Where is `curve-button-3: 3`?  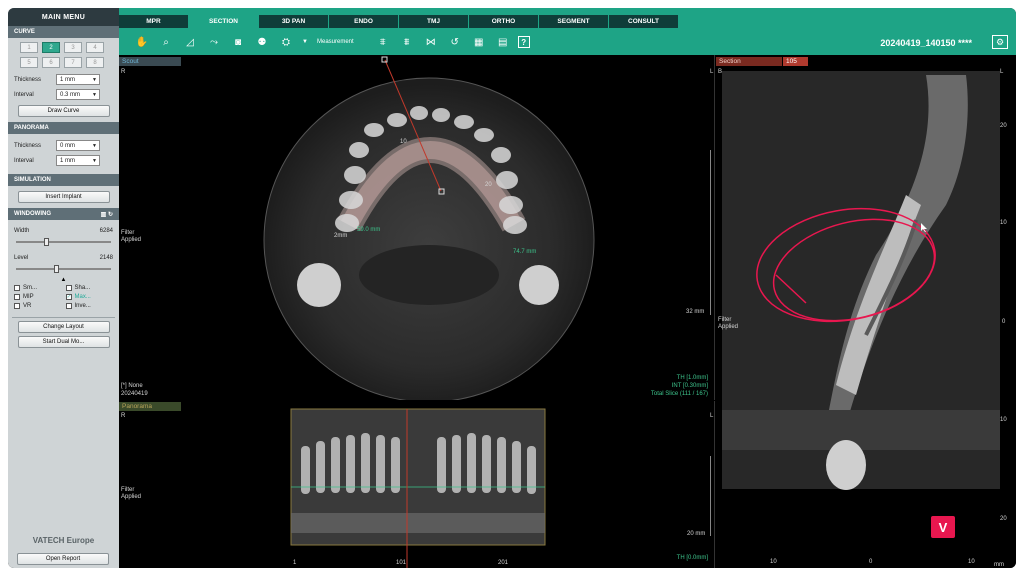
curve-button-3: 3 is located at coordinates (73, 47).